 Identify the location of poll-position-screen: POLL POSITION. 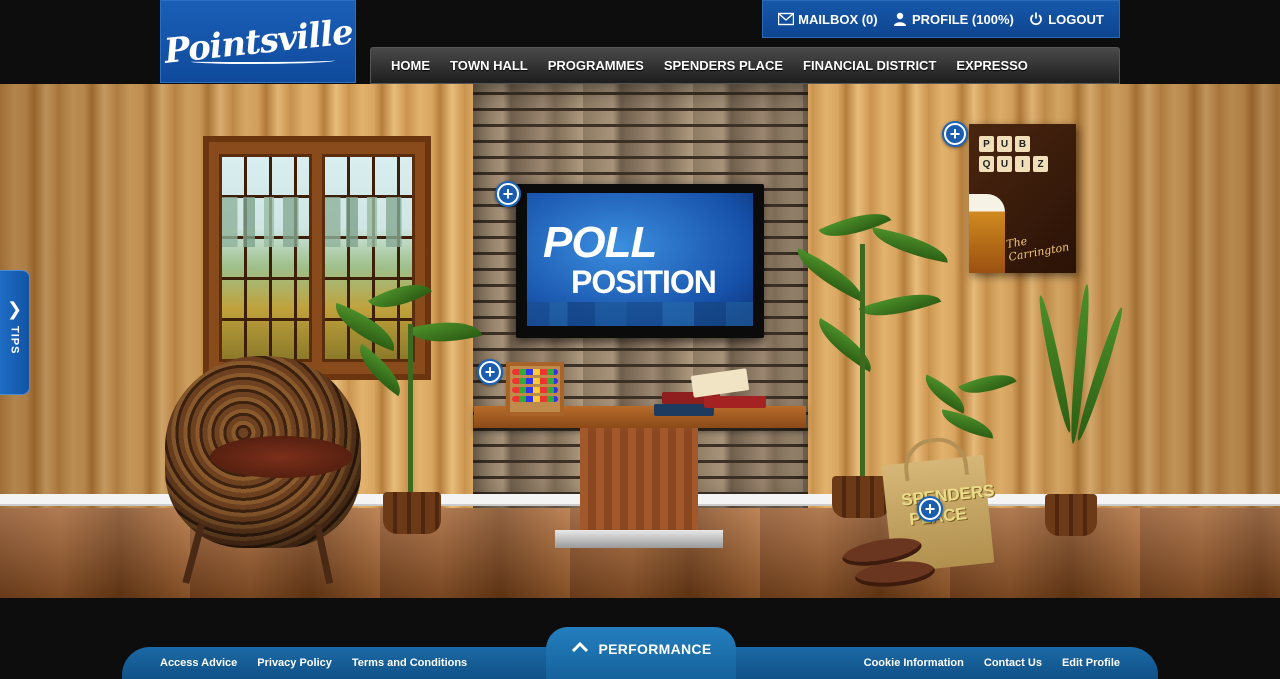
(640, 259).